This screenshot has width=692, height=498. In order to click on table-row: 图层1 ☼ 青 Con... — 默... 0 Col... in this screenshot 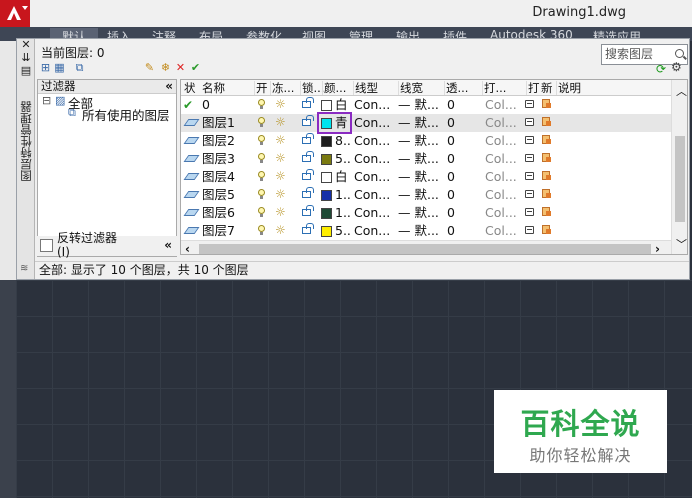, I will do `click(426, 123)`.